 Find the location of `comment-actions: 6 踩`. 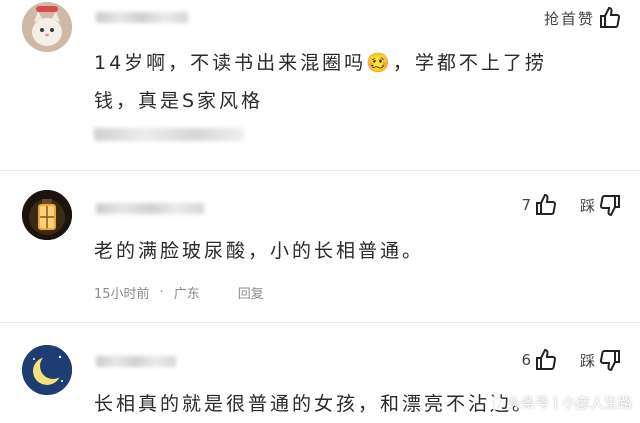

comment-actions: 6 踩 is located at coordinates (571, 360).